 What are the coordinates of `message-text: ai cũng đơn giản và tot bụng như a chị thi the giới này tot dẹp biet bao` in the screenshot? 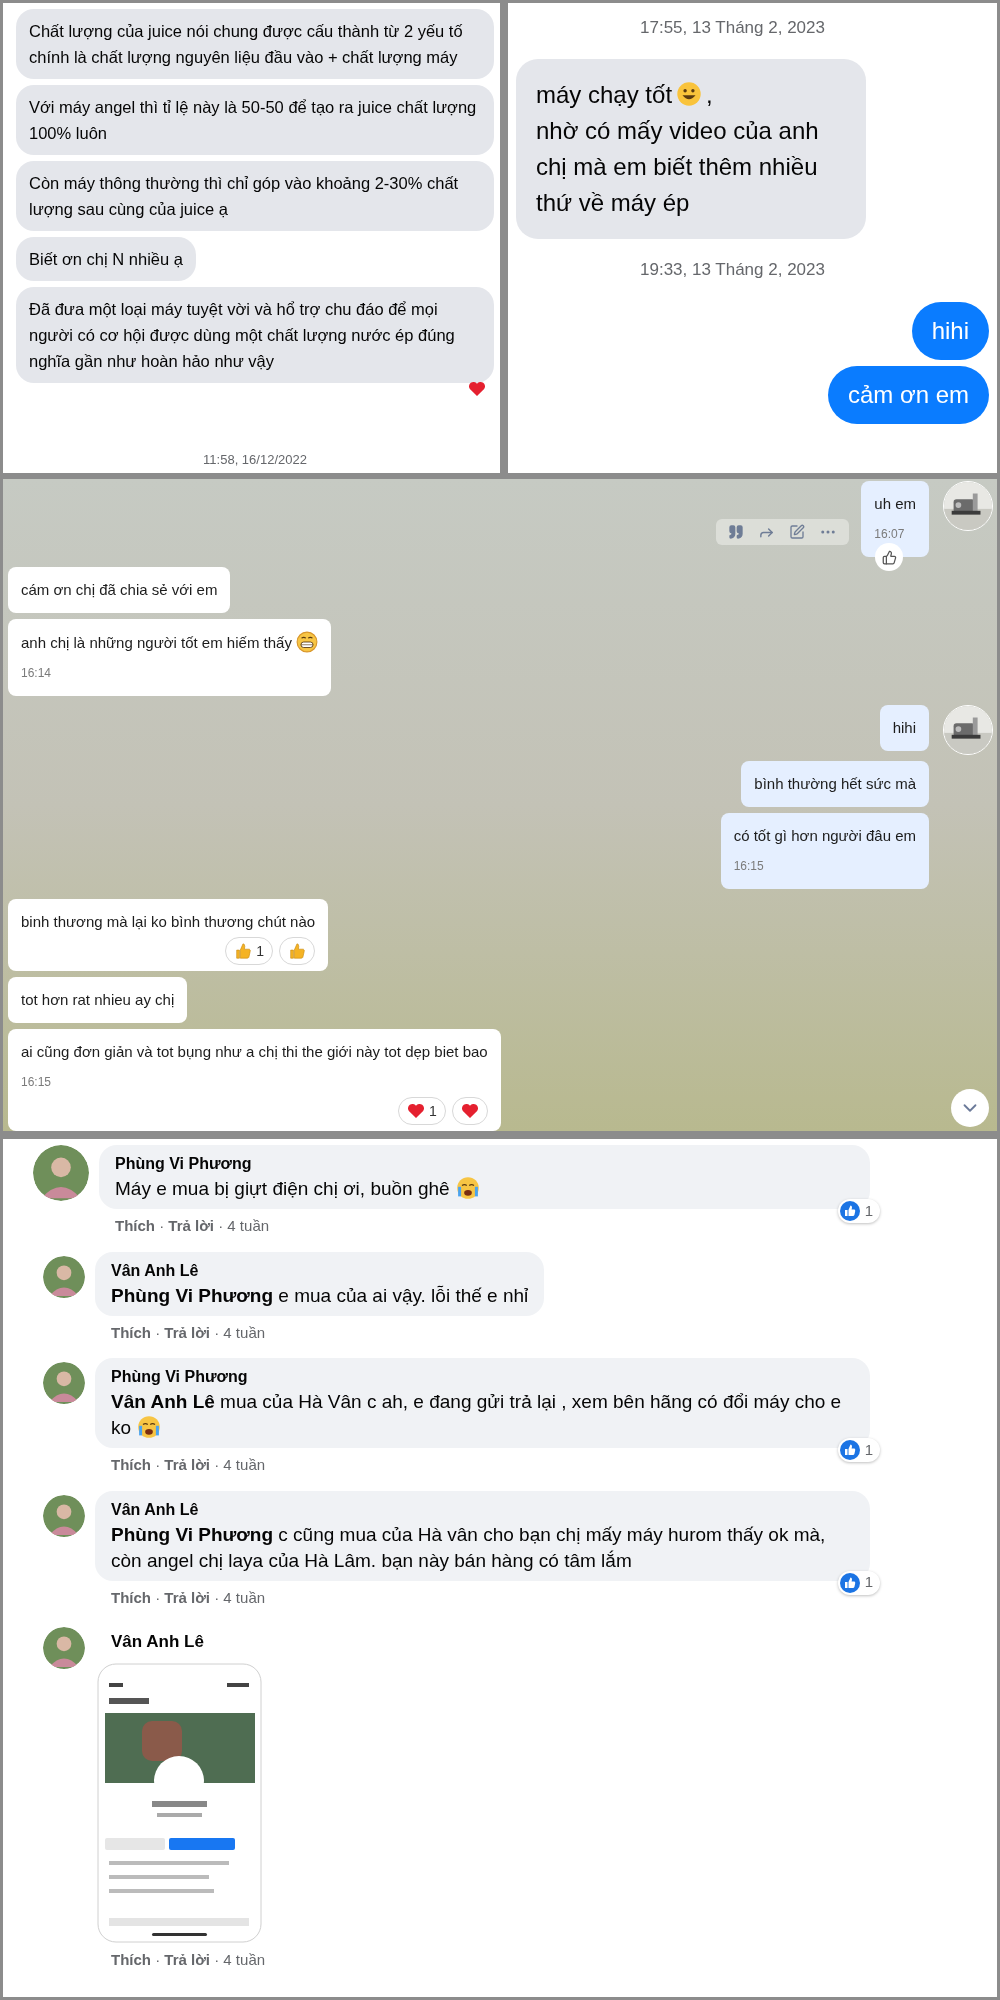 It's located at (254, 1051).